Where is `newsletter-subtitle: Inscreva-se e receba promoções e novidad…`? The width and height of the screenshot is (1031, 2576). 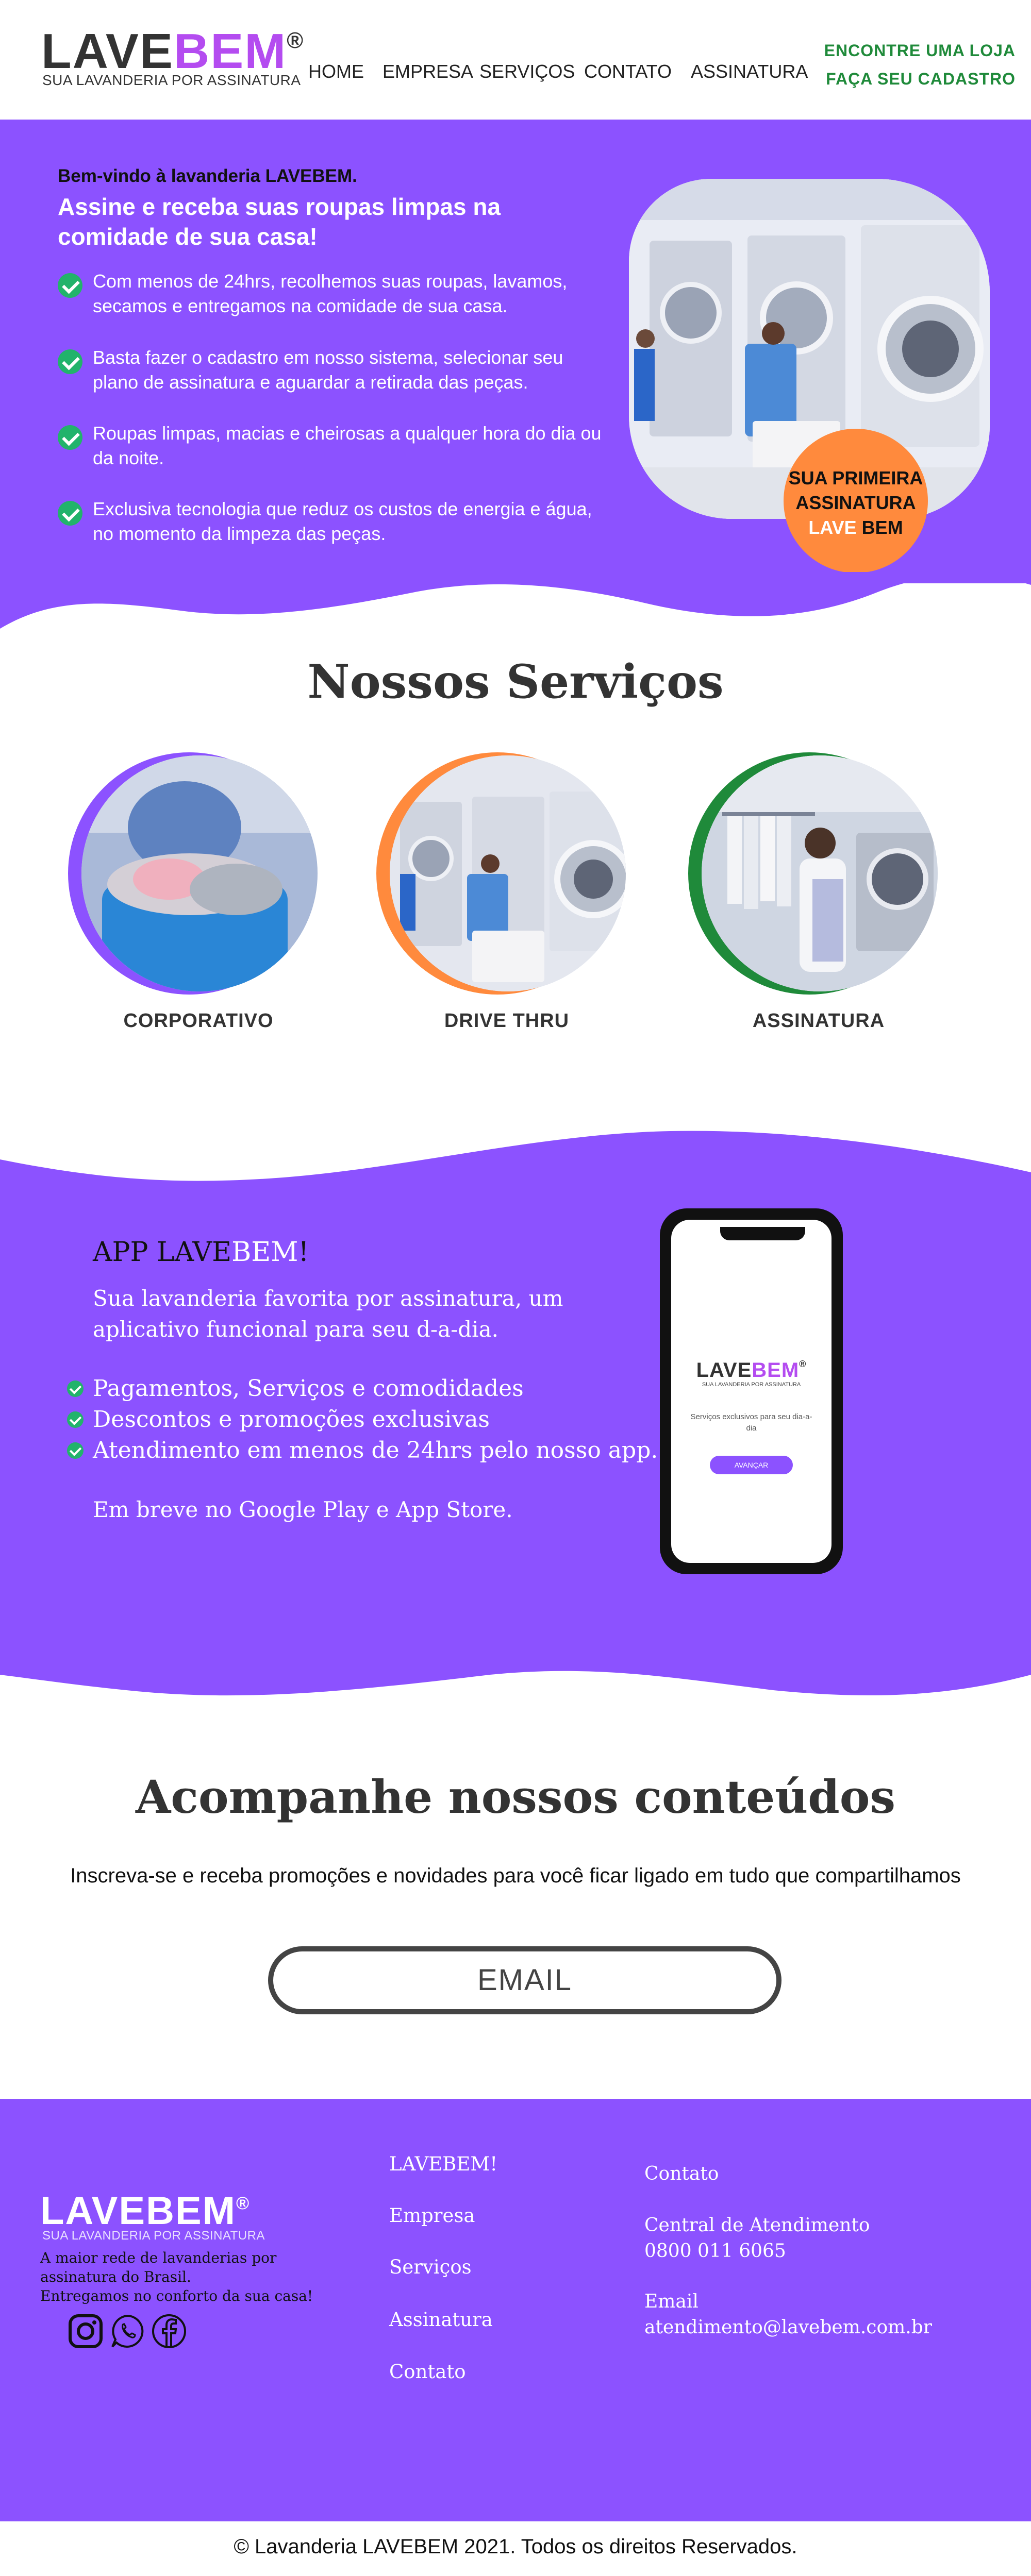 newsletter-subtitle: Inscreva-se e receba promoções e novidad… is located at coordinates (515, 1875).